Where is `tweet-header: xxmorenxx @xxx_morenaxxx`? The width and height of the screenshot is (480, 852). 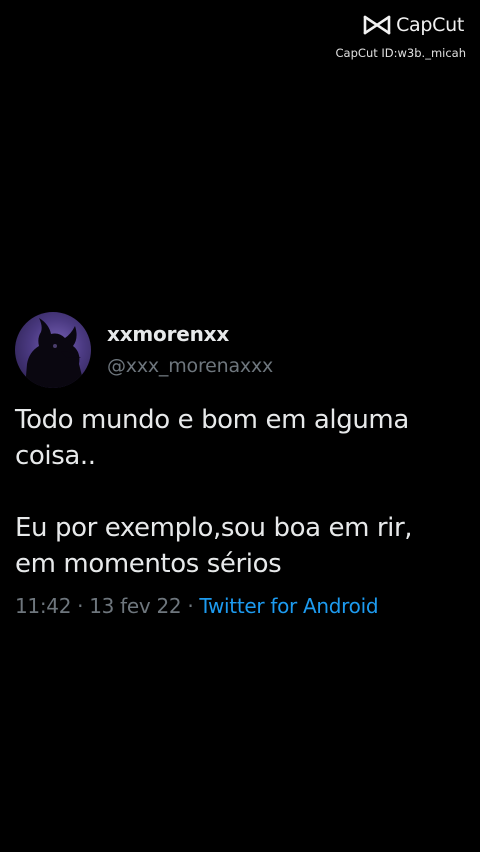
tweet-header: xxmorenxx @xxx_morenaxxx is located at coordinates (240, 350).